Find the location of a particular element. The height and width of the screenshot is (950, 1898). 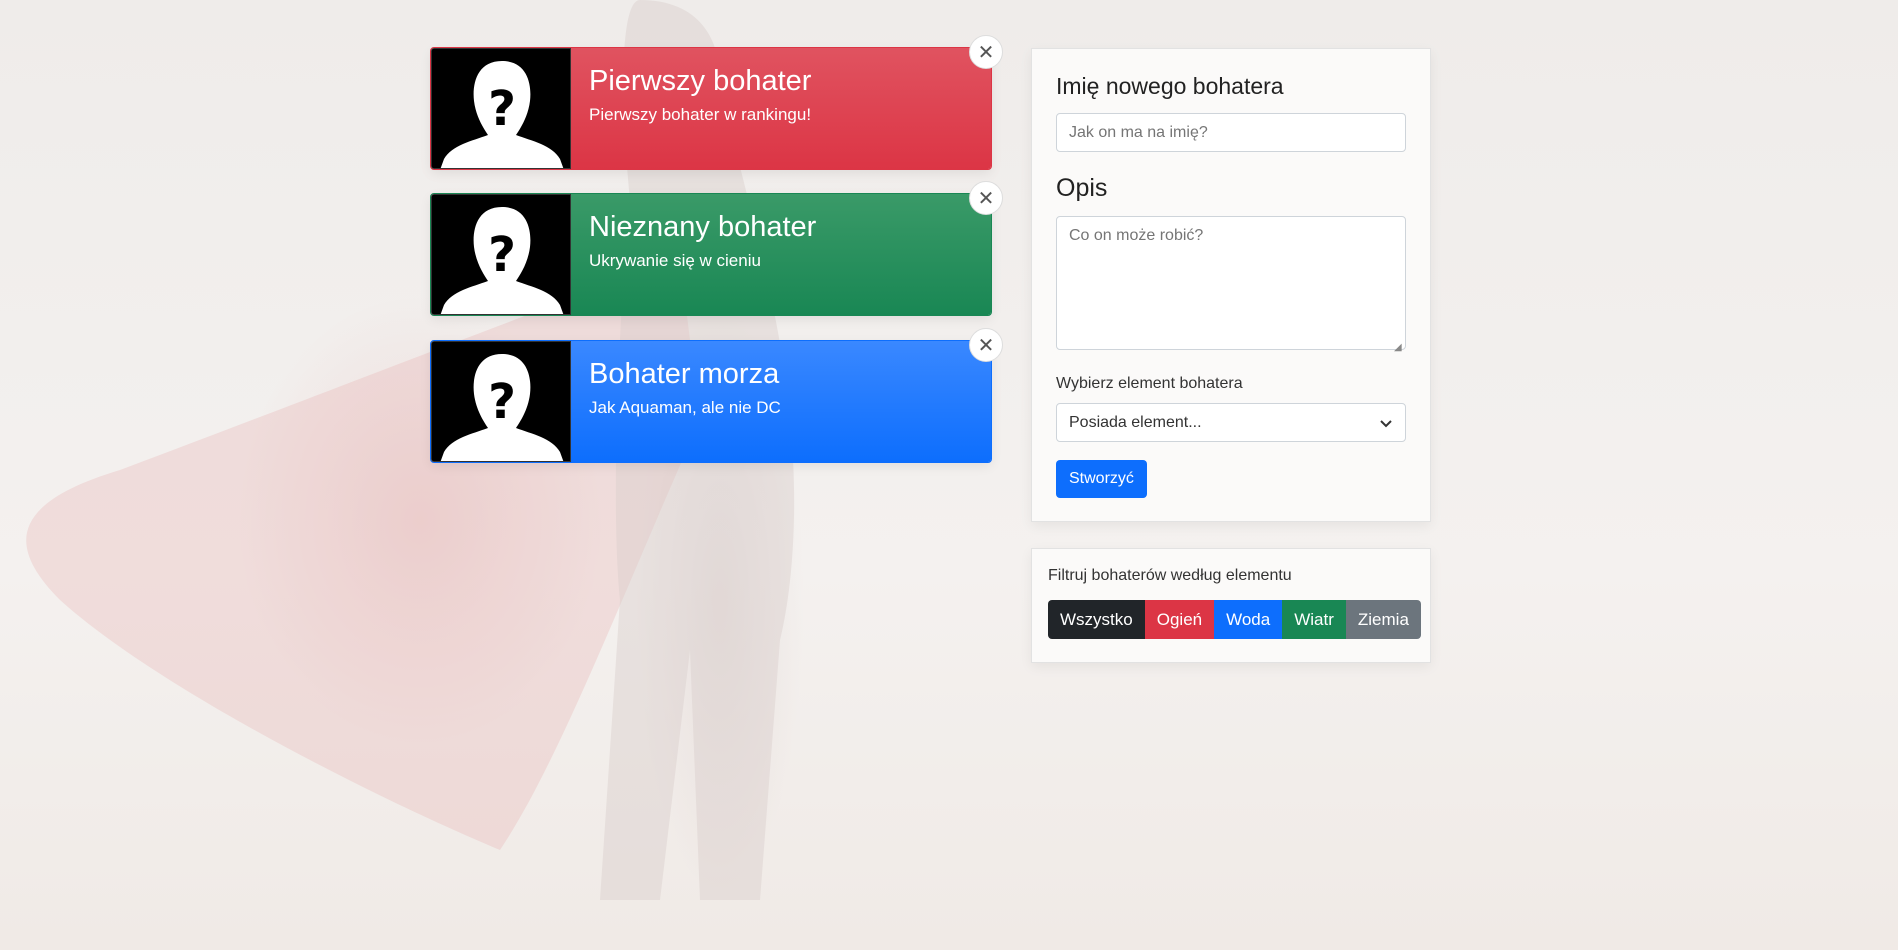

hero-description: Jak Aquaman, ale nie DC is located at coordinates (685, 407).